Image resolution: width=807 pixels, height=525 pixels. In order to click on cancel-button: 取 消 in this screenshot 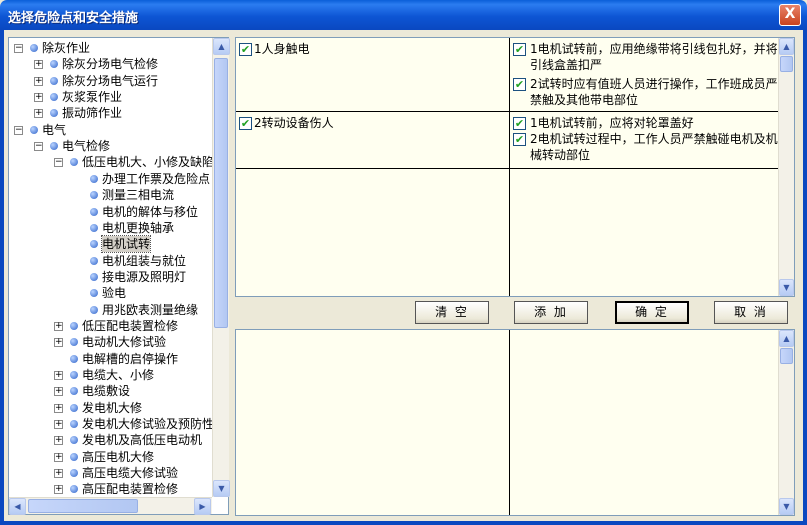, I will do `click(751, 312)`.